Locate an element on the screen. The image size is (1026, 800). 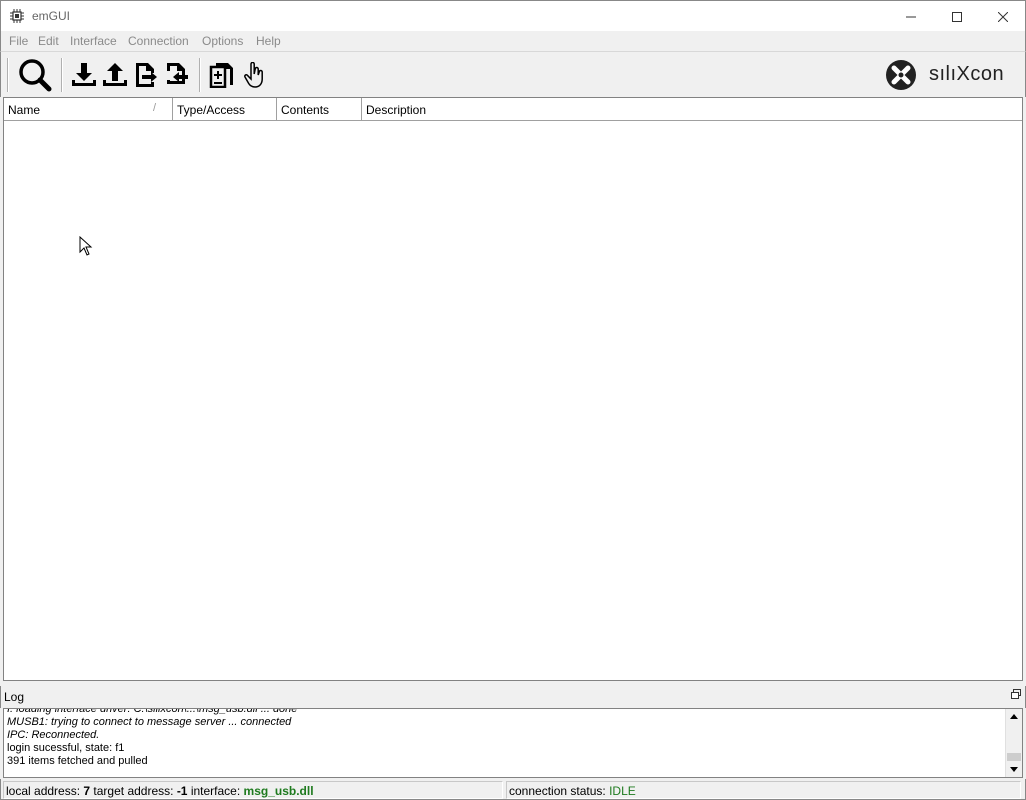
log-title: Log is located at coordinates (14, 697).